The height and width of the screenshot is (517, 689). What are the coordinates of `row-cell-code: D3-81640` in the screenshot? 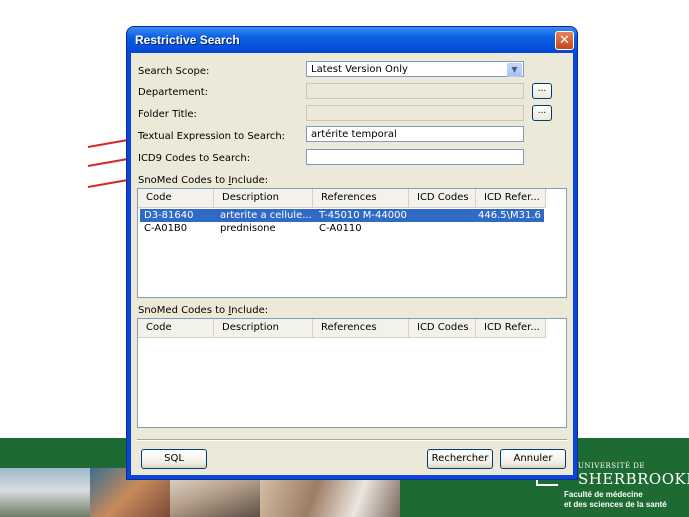 It's located at (169, 215).